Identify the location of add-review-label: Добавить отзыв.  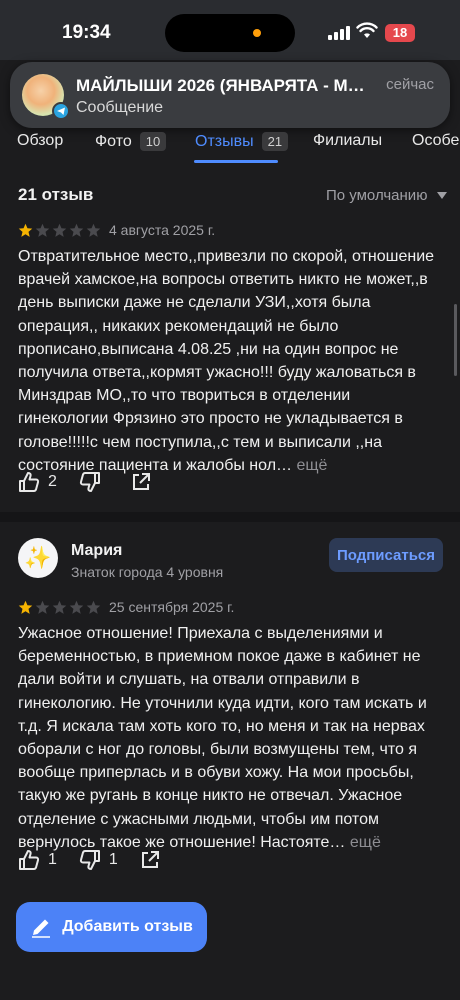
(127, 926).